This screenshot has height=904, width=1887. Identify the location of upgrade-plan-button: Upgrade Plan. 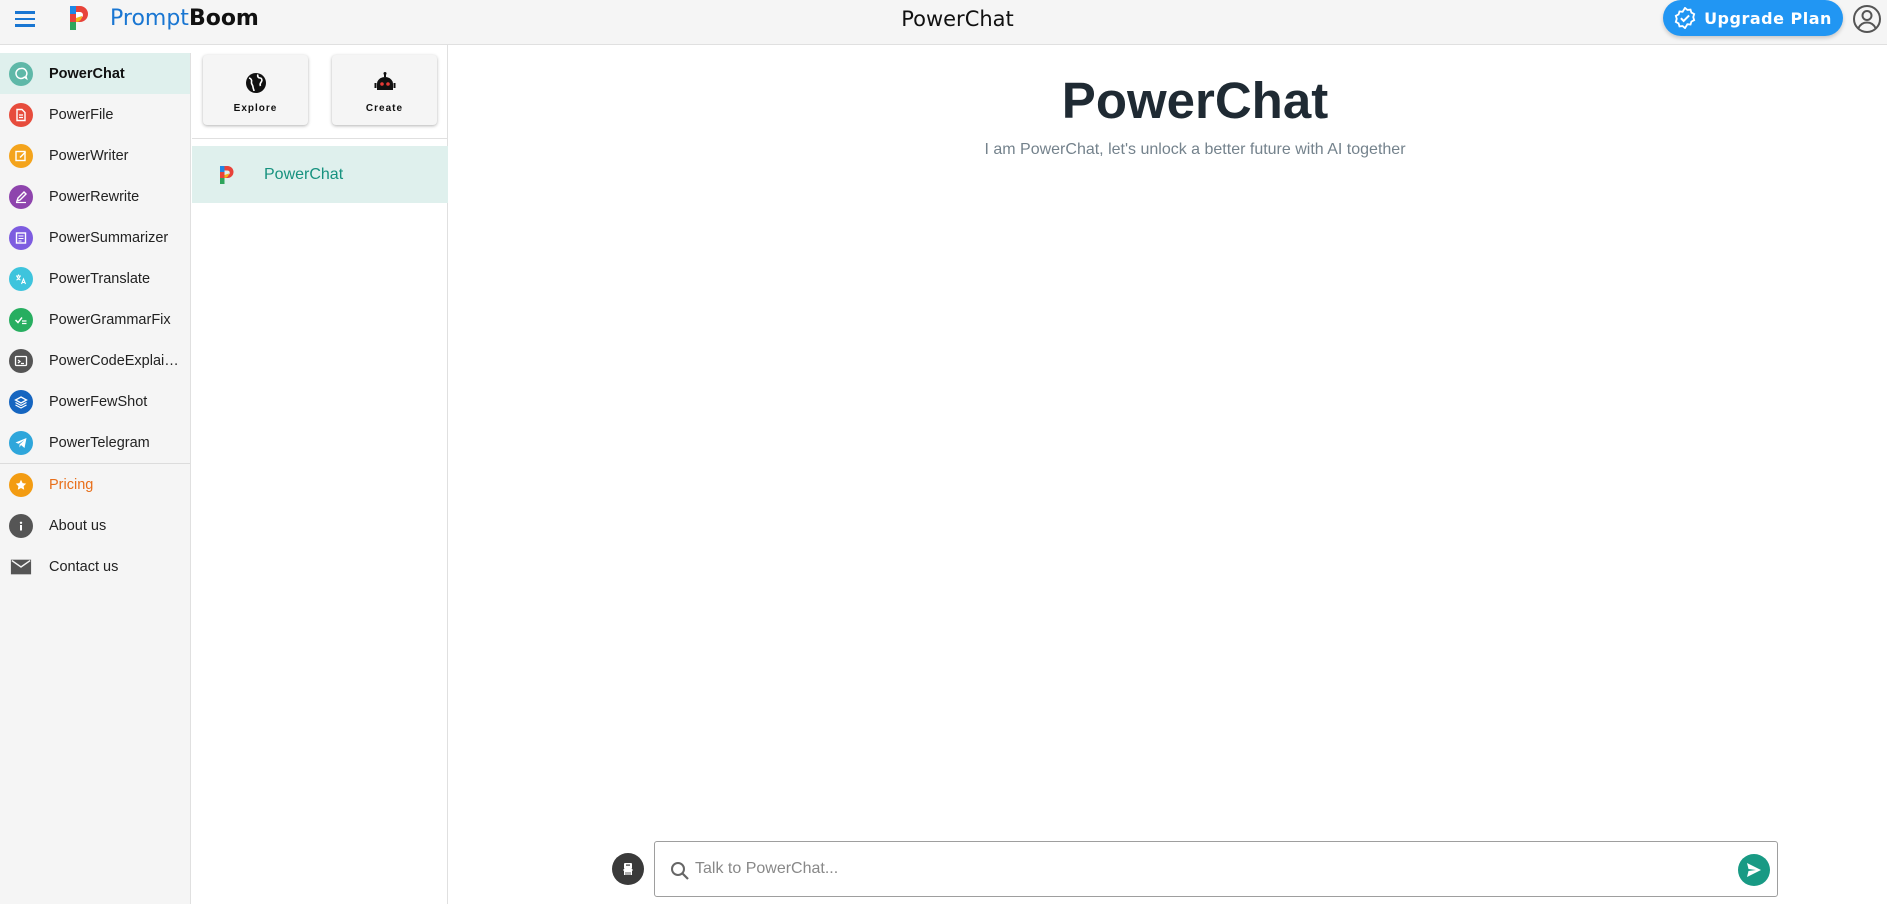
(1753, 18).